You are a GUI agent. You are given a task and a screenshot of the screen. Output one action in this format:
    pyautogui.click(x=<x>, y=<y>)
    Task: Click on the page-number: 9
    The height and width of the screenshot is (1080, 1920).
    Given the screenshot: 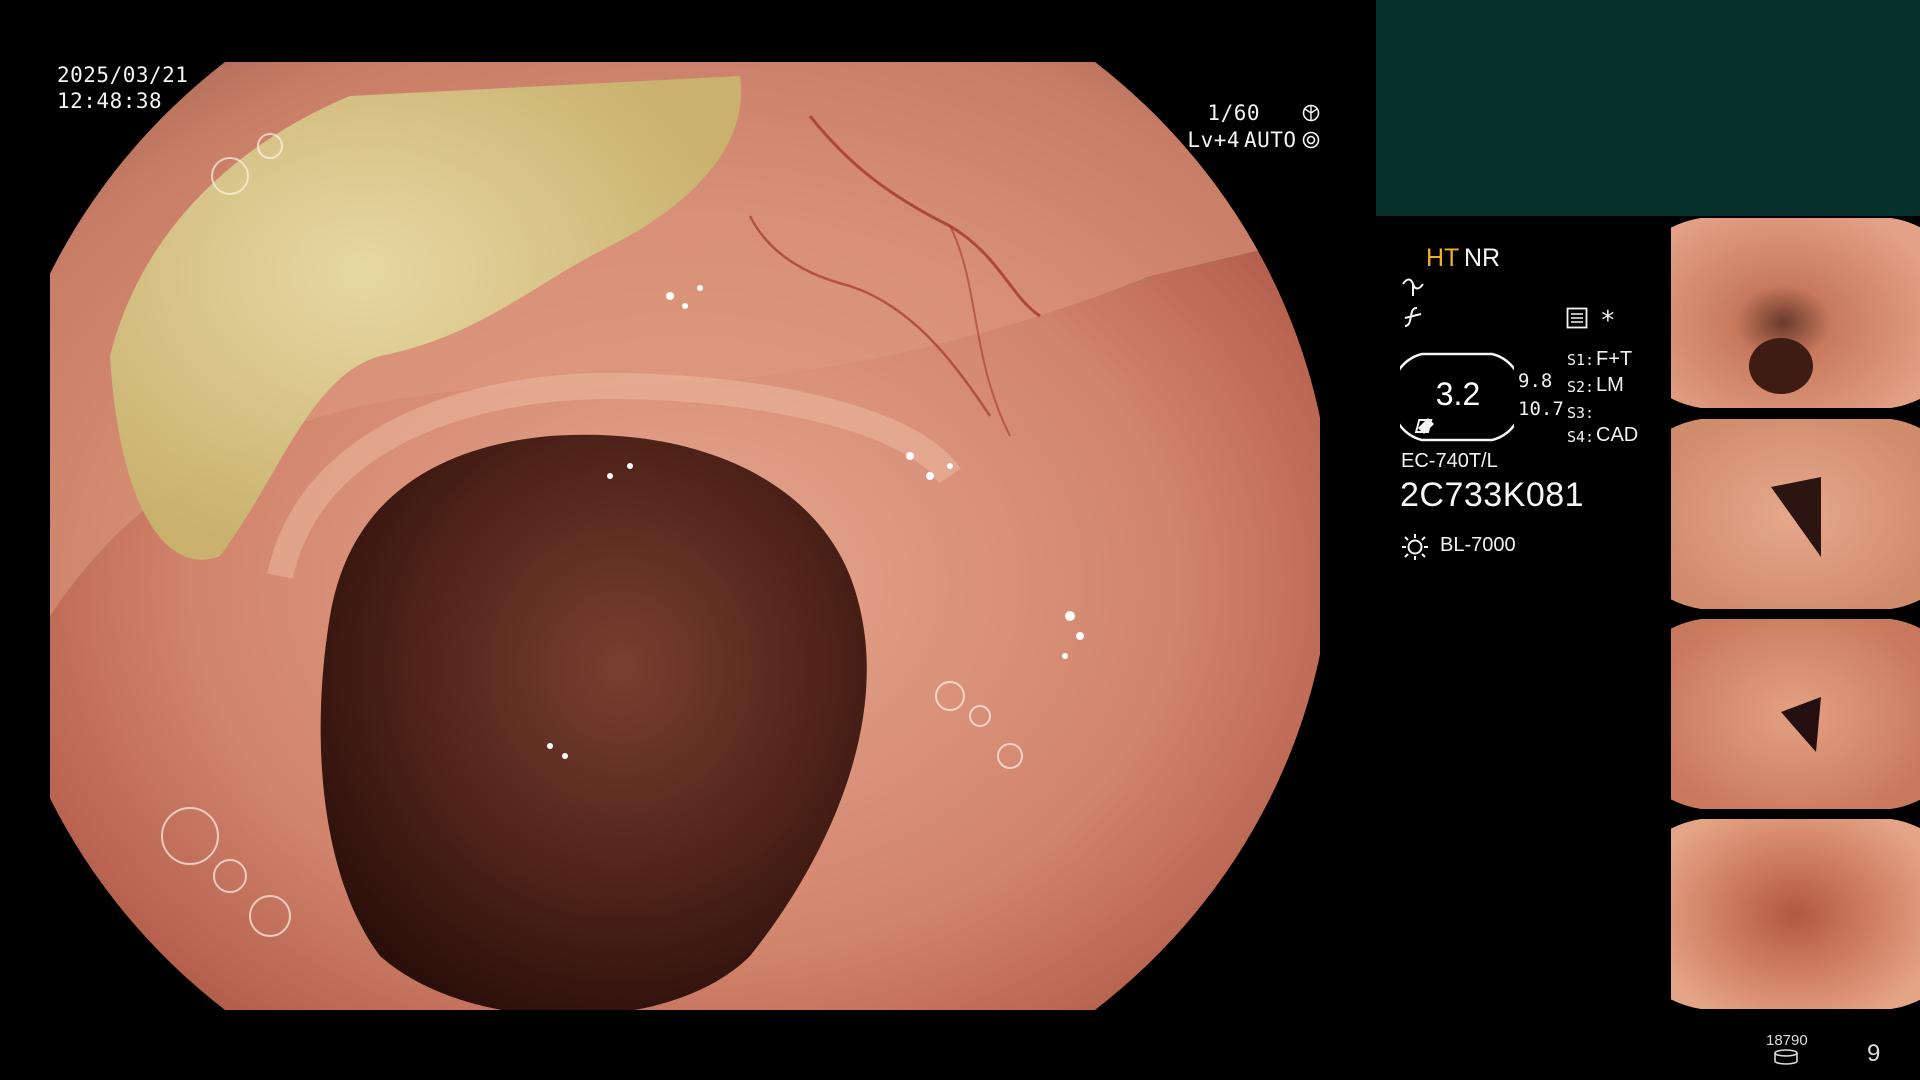 What is the action you would take?
    pyautogui.click(x=1874, y=1053)
    